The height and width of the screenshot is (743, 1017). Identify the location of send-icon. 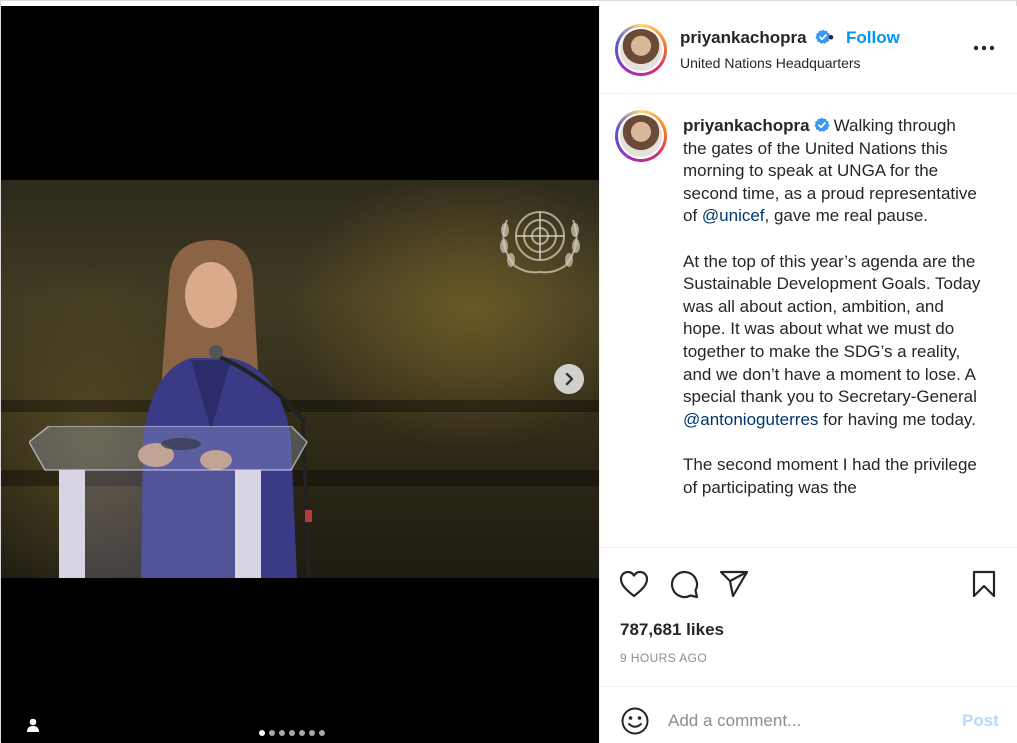
(734, 584).